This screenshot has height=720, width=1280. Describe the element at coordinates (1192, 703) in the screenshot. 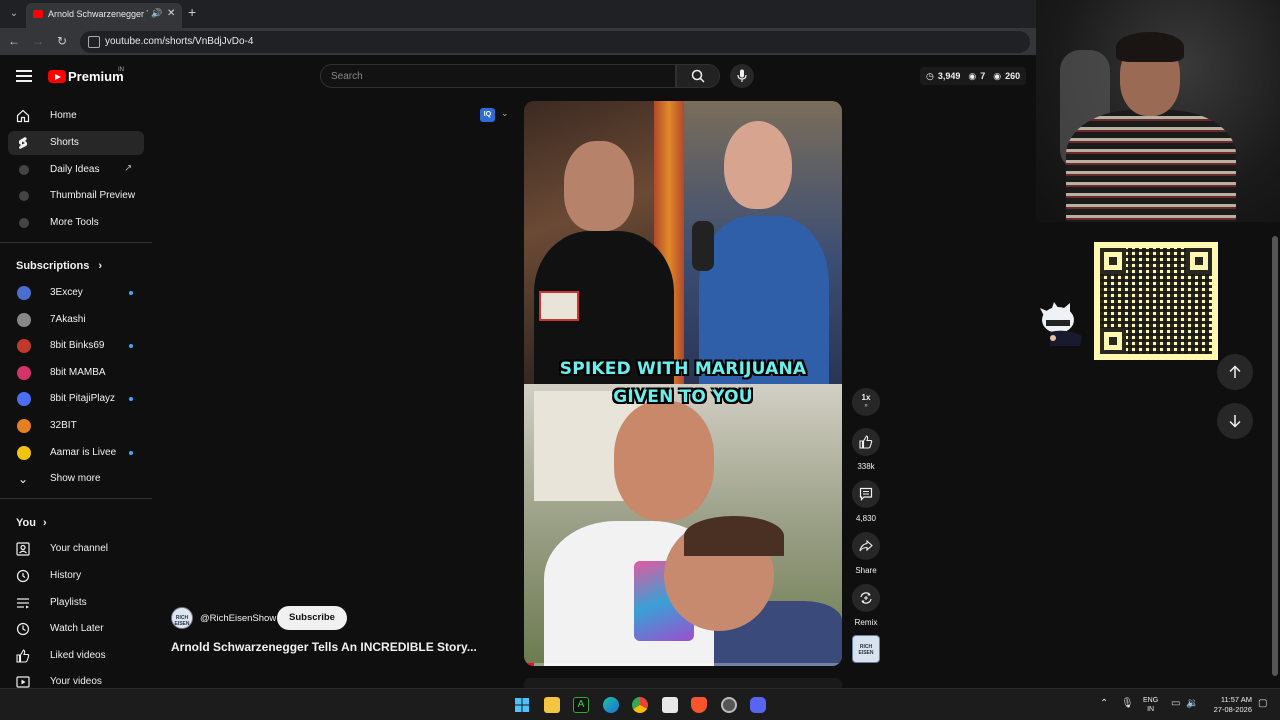

I see `volume-icon: 🔉` at that location.